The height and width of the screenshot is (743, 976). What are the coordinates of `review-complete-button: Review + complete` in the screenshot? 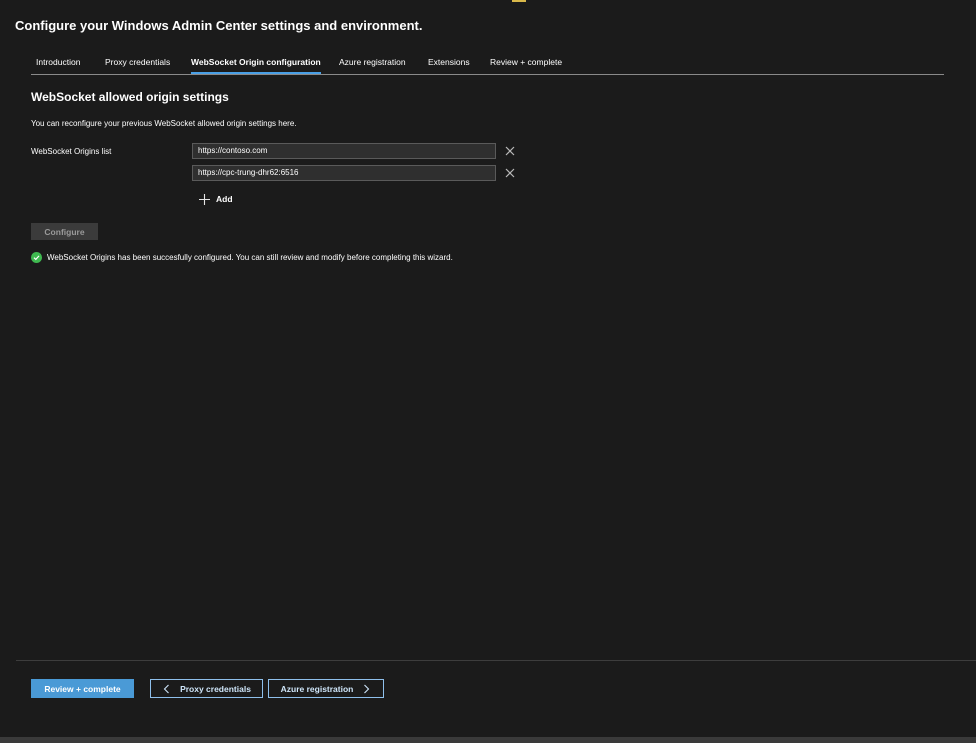 It's located at (82, 688).